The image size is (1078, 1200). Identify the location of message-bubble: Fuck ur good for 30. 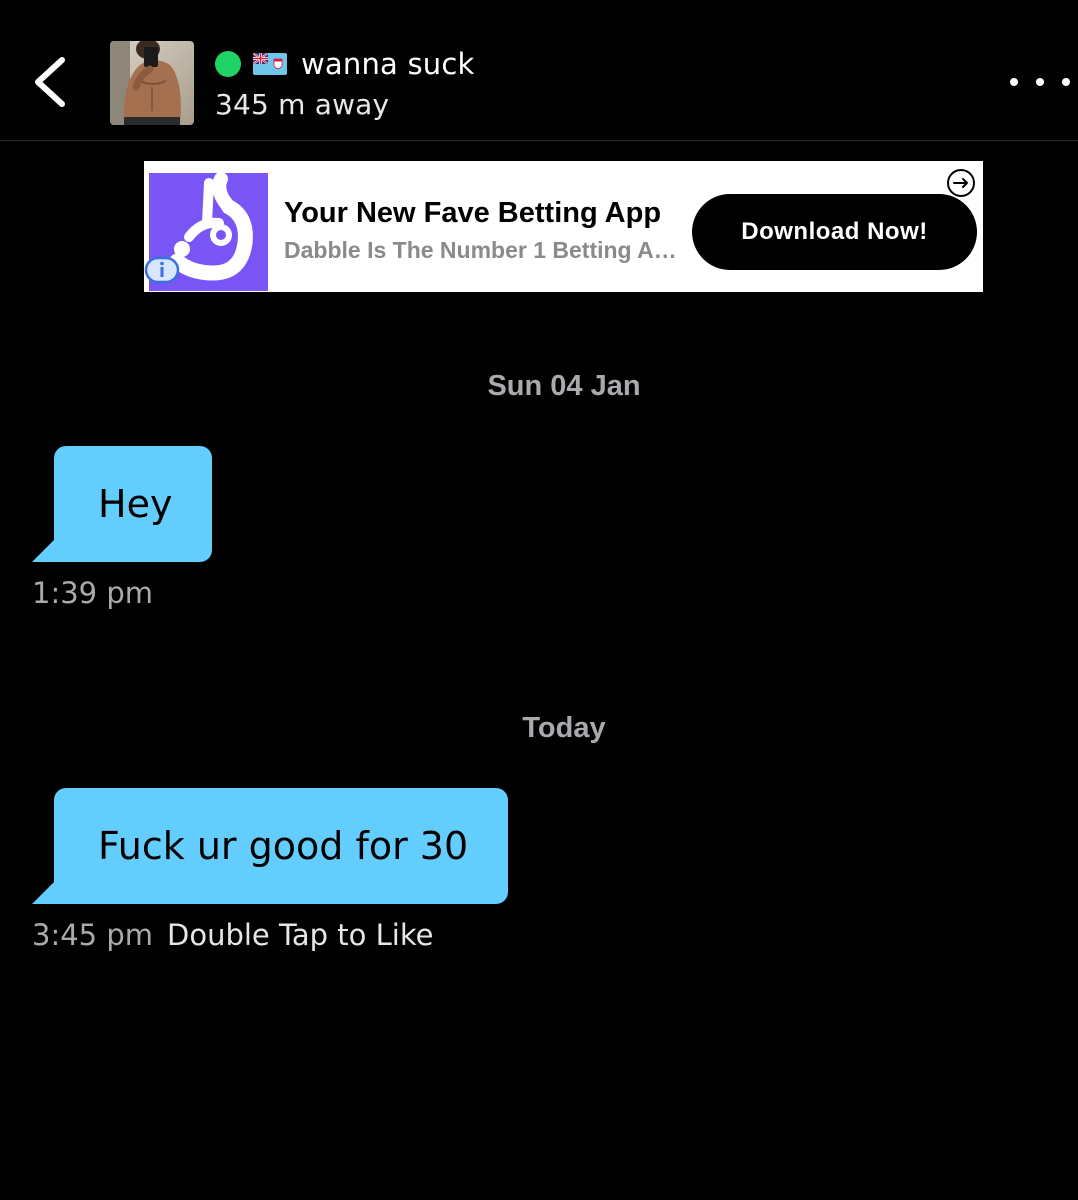
(281, 846).